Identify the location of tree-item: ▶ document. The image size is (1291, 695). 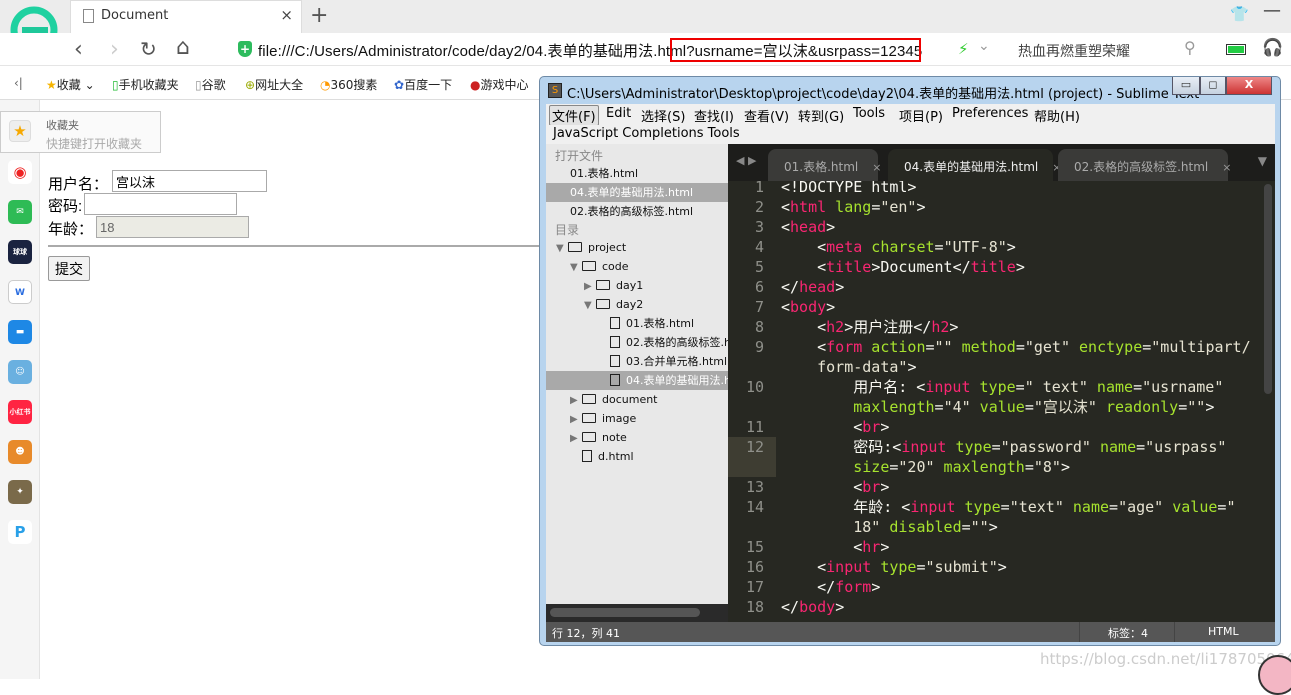
(637, 399).